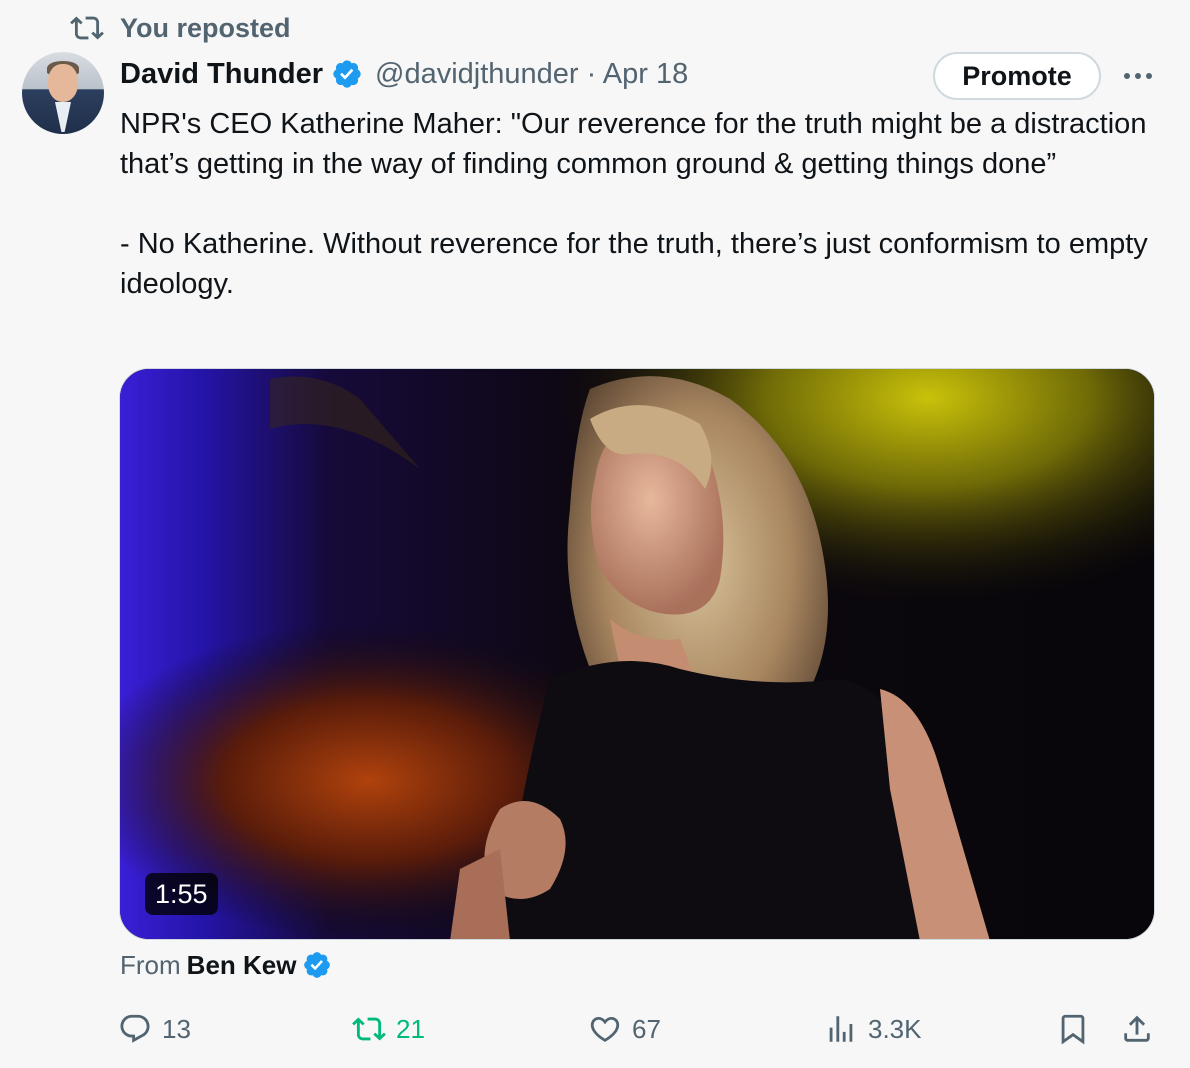  What do you see at coordinates (154, 1029) in the screenshot?
I see `reply-button: 13` at bounding box center [154, 1029].